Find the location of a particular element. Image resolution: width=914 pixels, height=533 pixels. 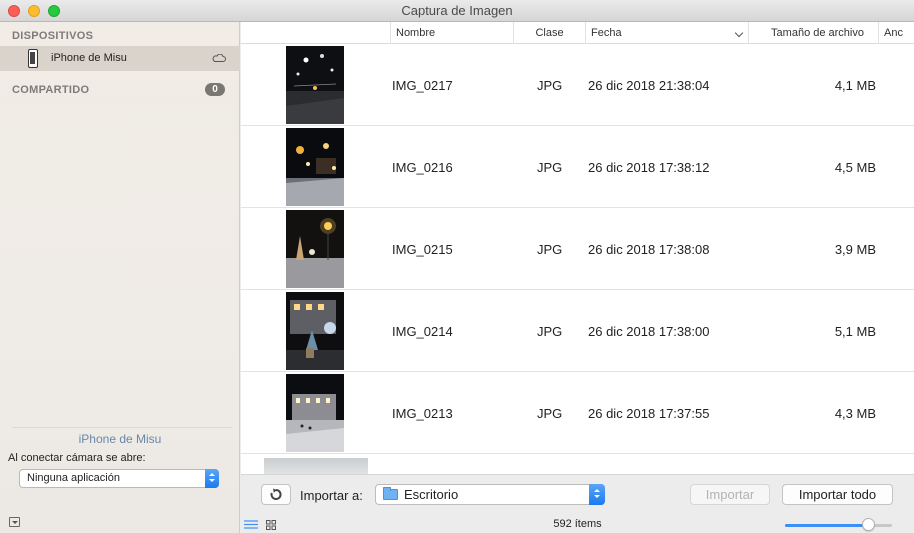

row-date: 26 dic 2018 17:38:08 is located at coordinates (649, 249).